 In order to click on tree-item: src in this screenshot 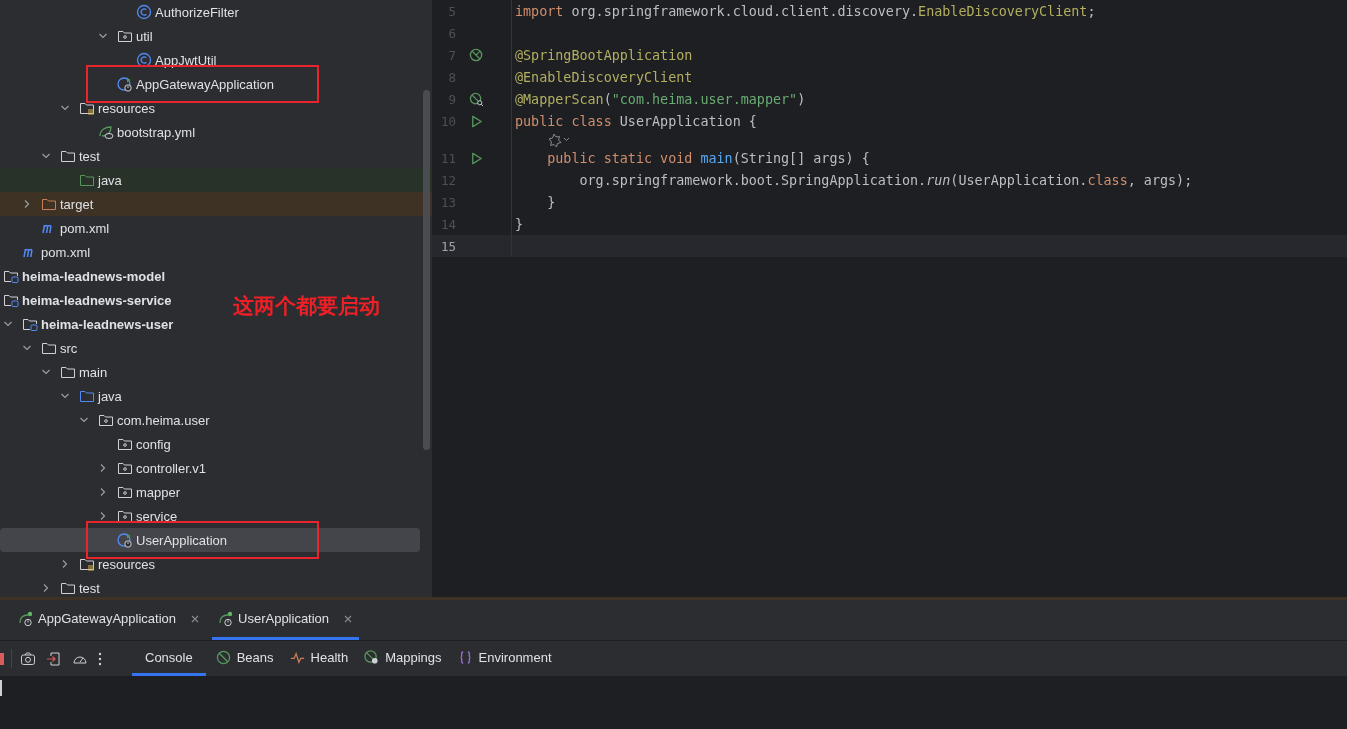, I will do `click(41, 348)`.